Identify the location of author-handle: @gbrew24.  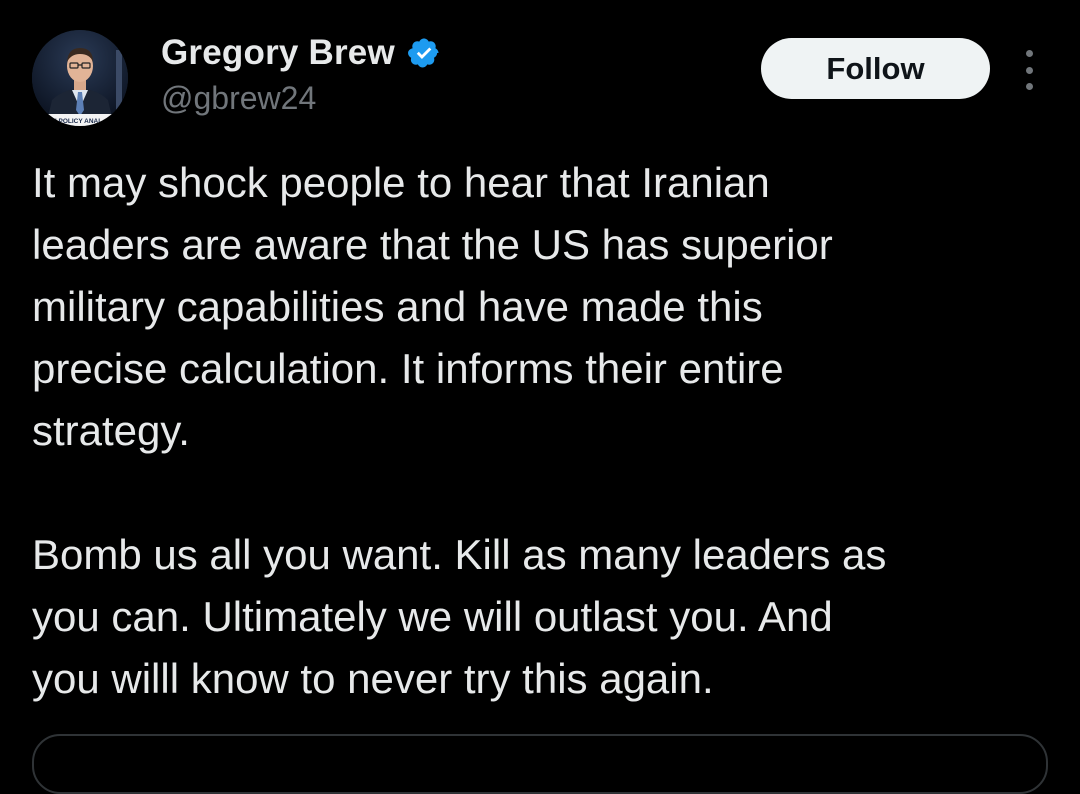
(238, 98).